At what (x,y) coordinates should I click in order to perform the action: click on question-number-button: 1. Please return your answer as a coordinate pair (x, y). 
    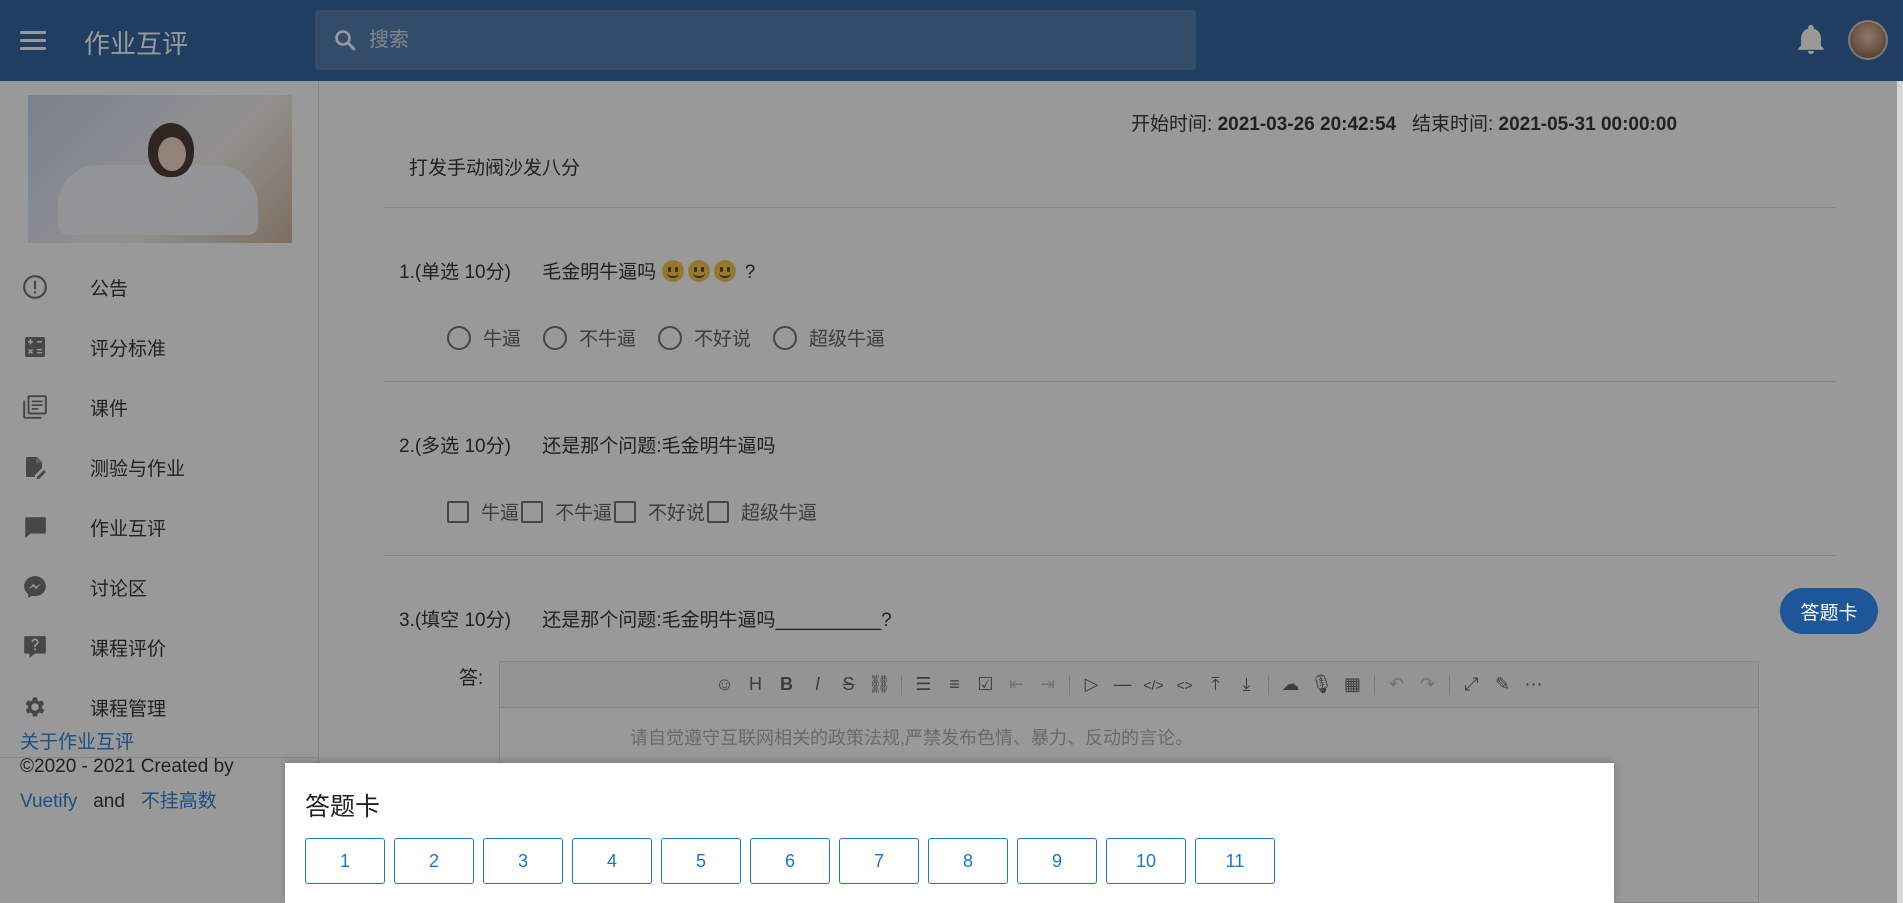
    Looking at the image, I should click on (345, 861).